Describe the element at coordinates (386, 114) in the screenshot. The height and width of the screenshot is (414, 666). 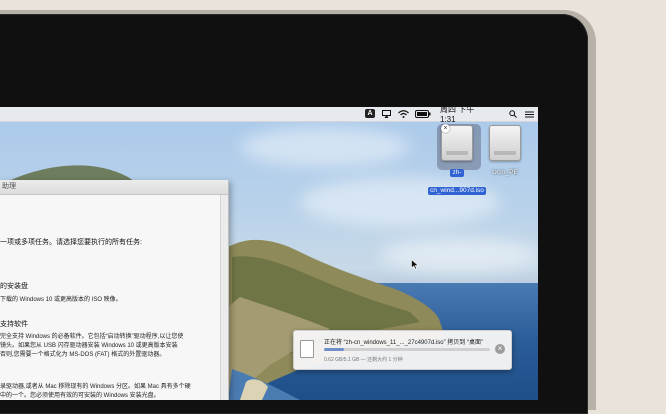
I see `airplay-icon` at that location.